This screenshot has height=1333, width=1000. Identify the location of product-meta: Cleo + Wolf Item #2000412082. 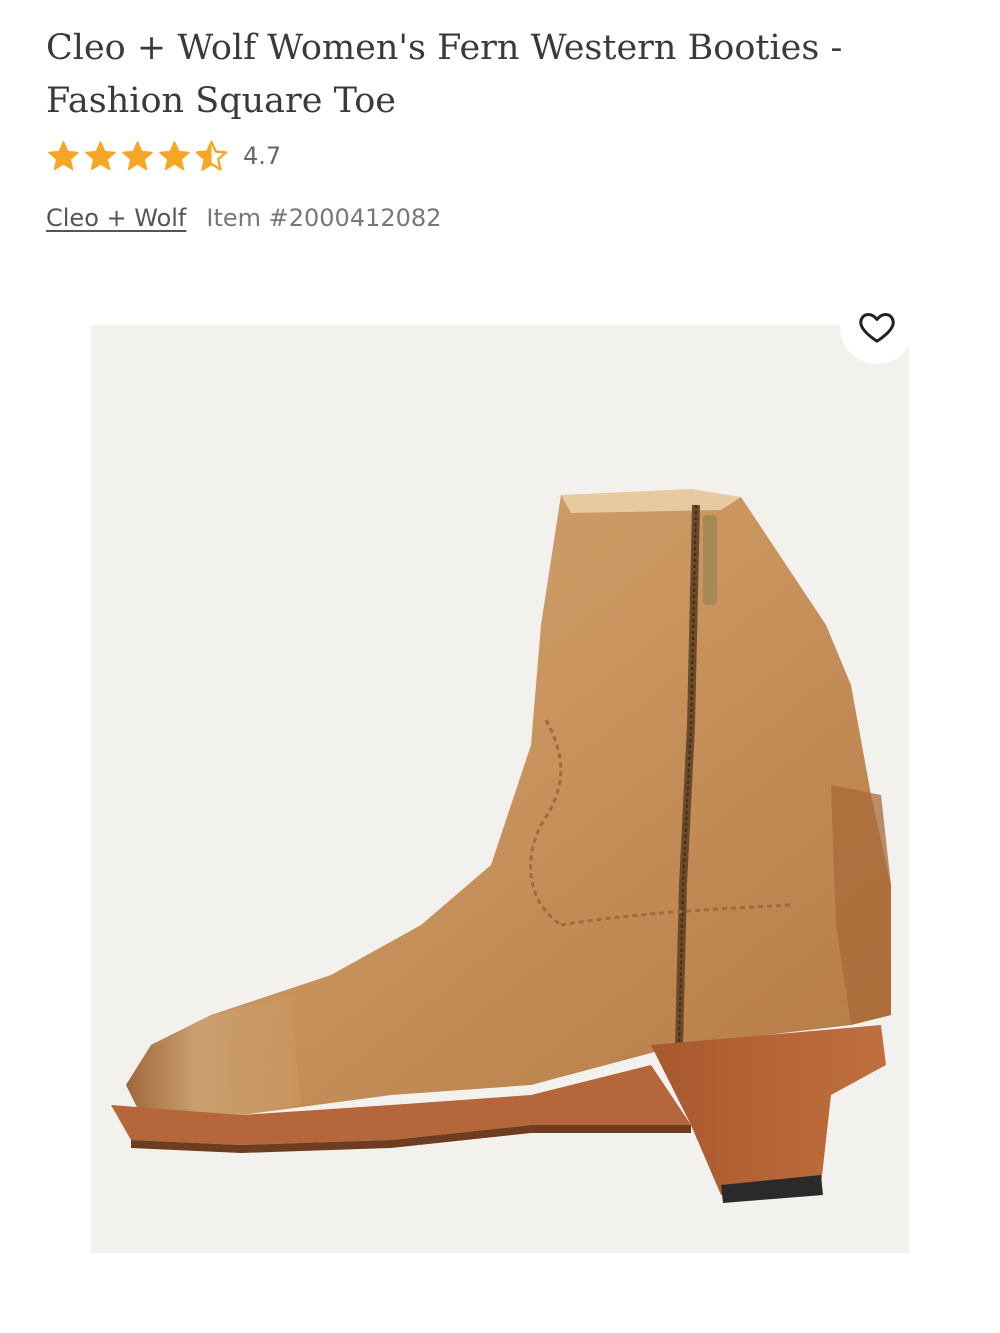
(243, 218).